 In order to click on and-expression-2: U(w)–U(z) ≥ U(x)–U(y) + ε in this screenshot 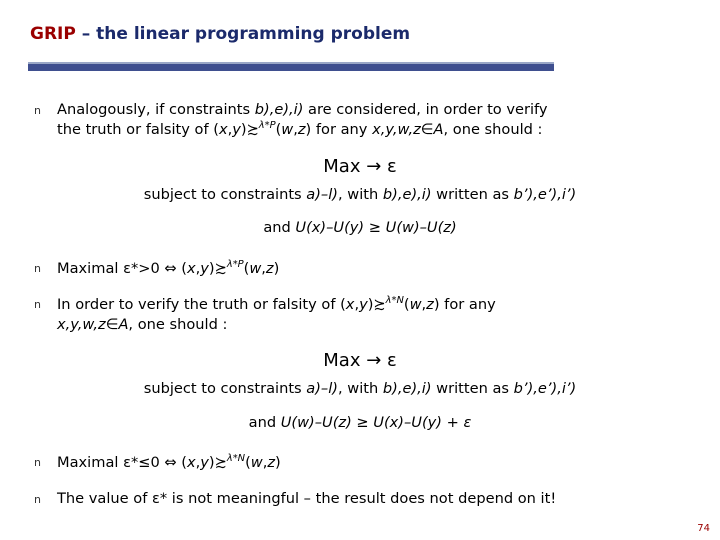, I will do `click(376, 422)`.